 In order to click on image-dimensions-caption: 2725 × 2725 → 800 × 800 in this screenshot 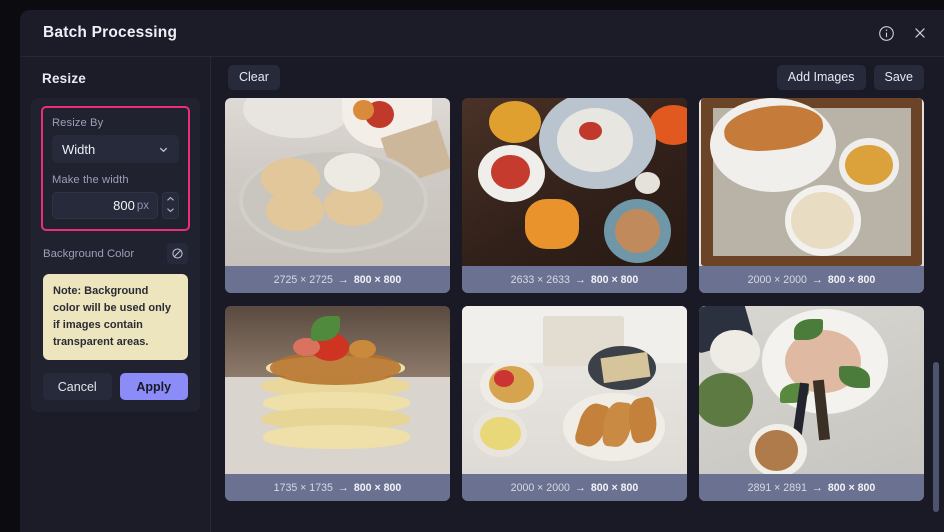, I will do `click(337, 279)`.